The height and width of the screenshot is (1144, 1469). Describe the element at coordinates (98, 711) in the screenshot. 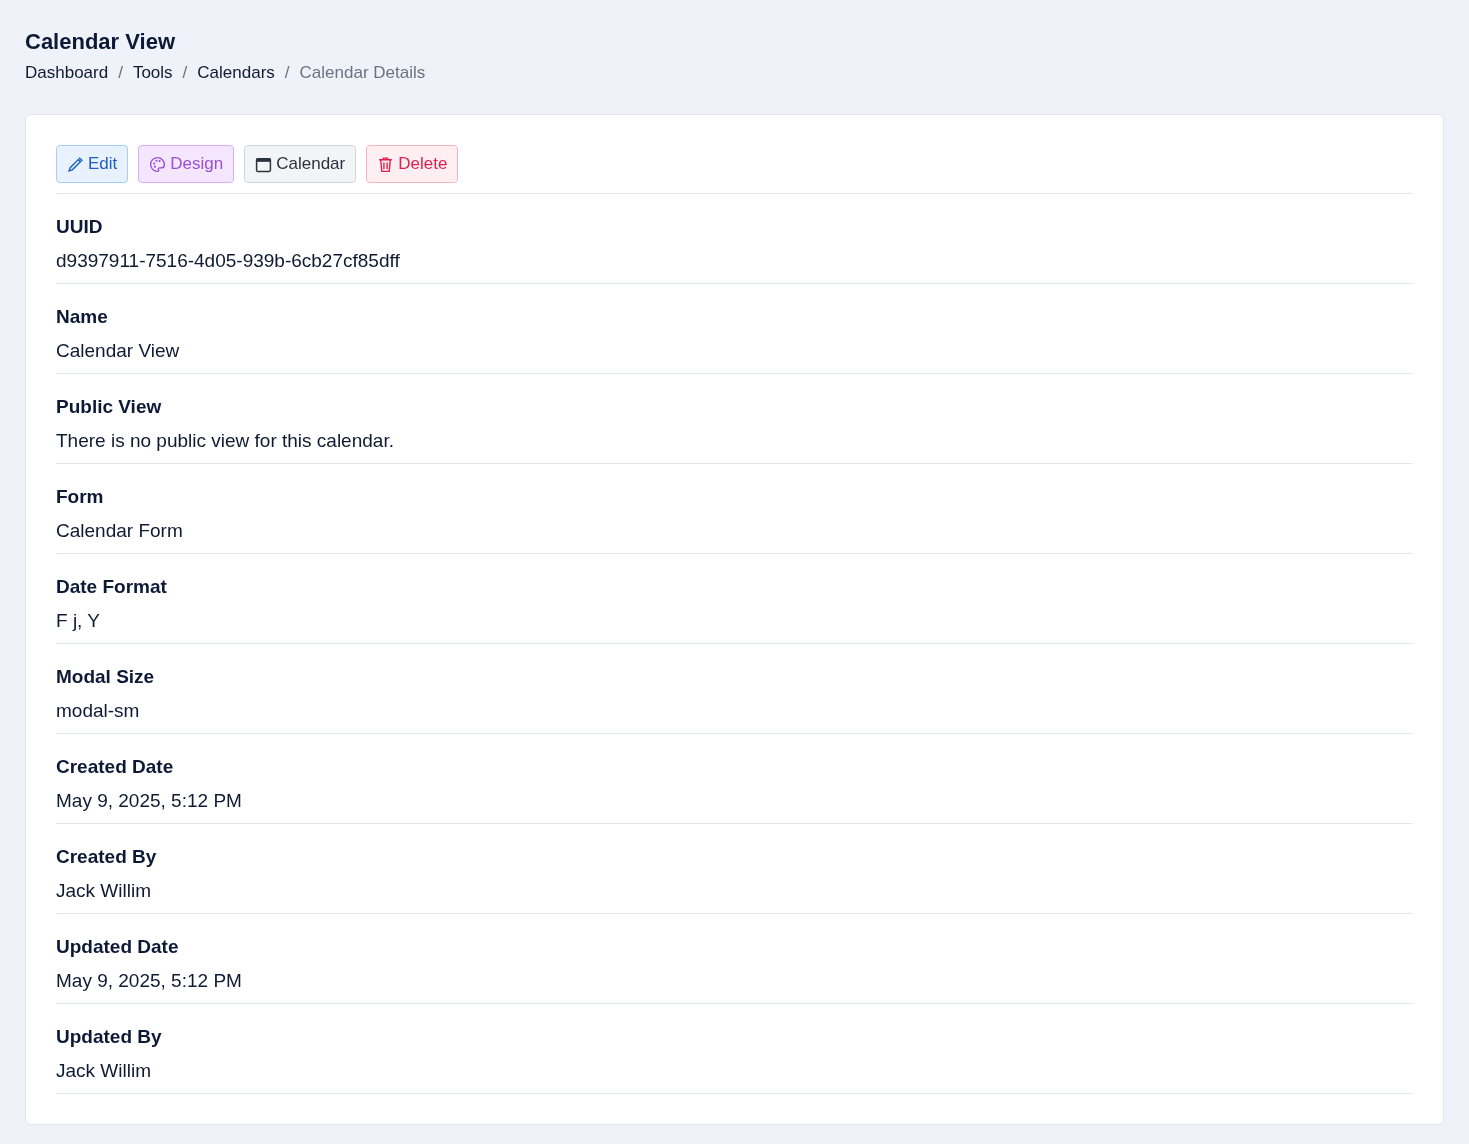

I see `field-value: modal-sm` at that location.